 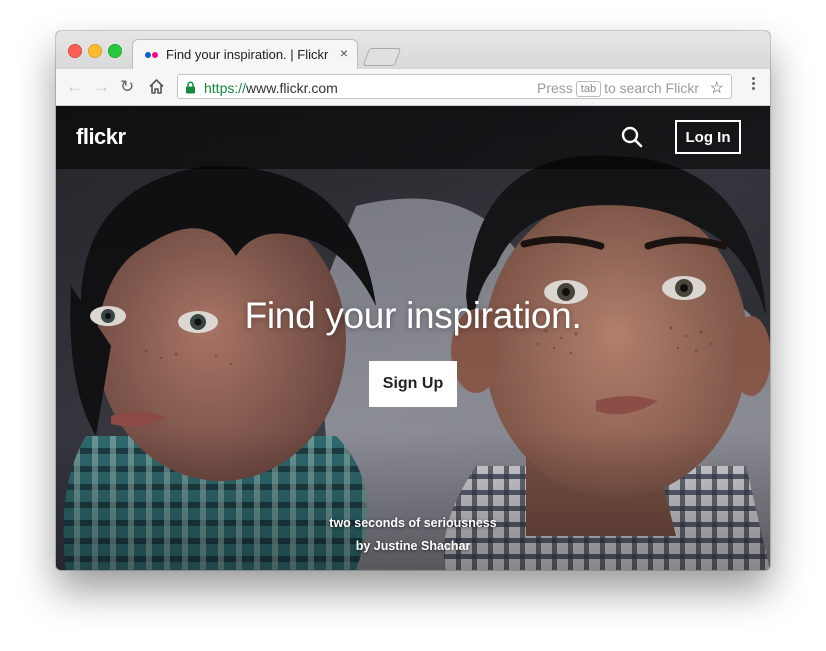 What do you see at coordinates (101, 87) in the screenshot?
I see `forward-icon: →` at bounding box center [101, 87].